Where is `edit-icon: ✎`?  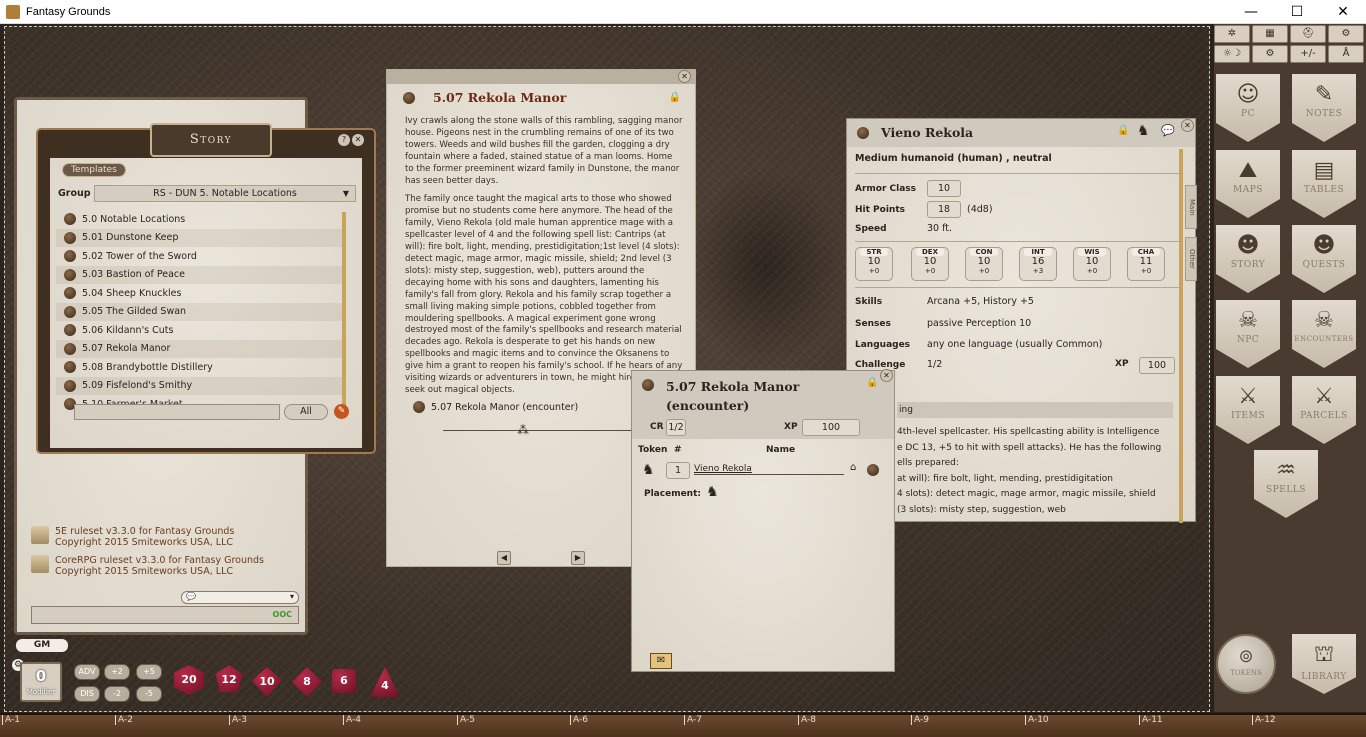 edit-icon: ✎ is located at coordinates (341, 411).